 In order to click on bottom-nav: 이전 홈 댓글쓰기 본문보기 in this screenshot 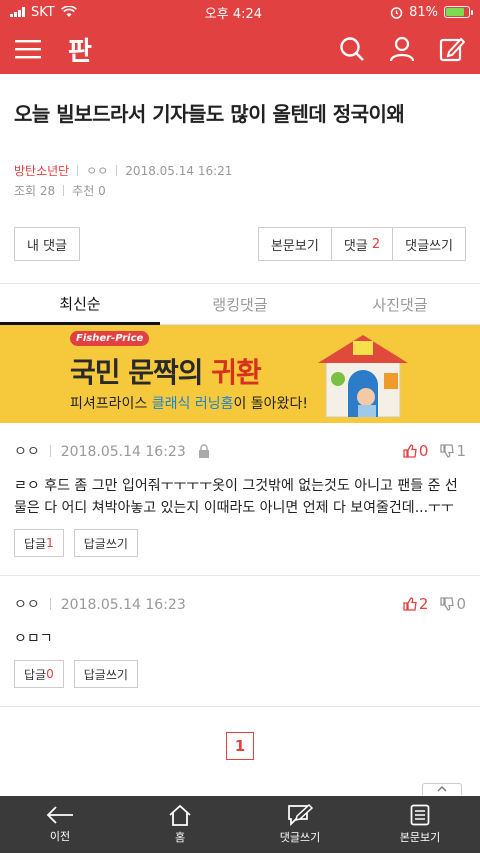, I will do `click(240, 824)`.